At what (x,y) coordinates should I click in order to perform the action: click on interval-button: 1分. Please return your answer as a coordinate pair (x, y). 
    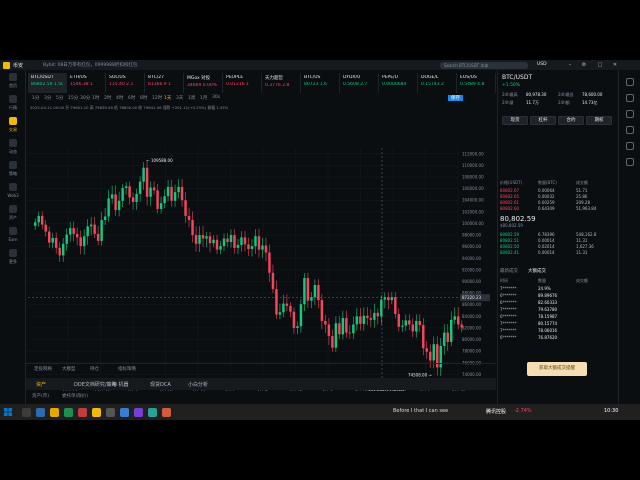
    Looking at the image, I should click on (35, 98).